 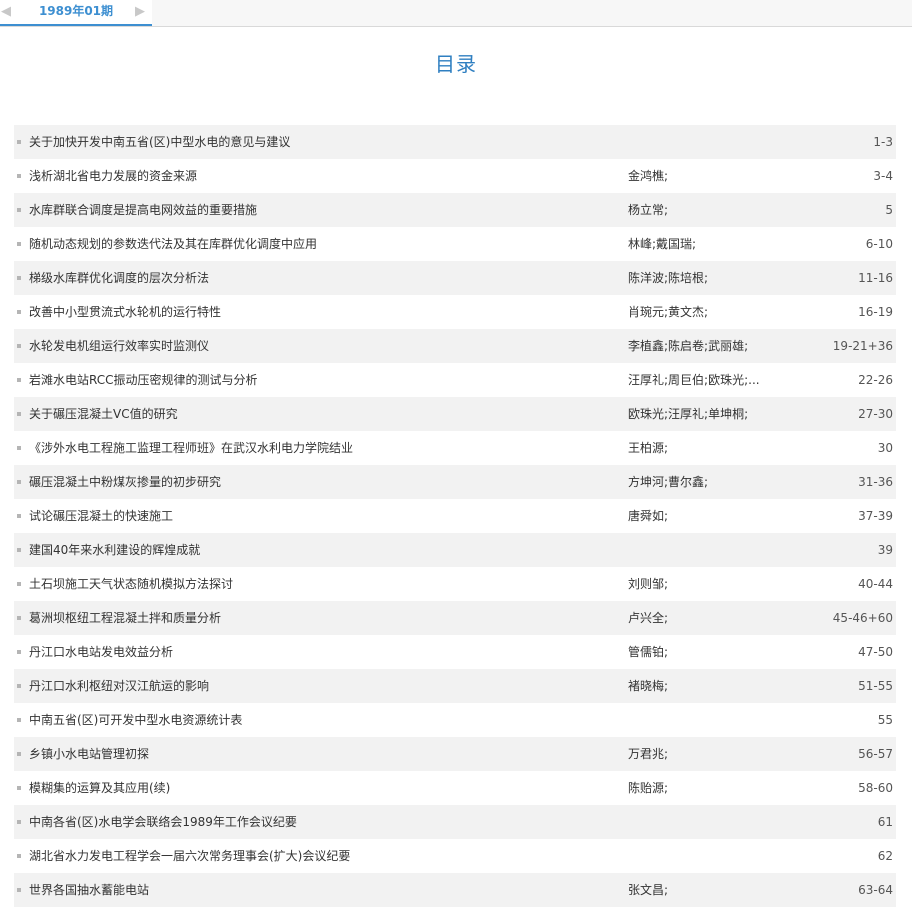 What do you see at coordinates (708, 210) in the screenshot?
I see `article-authors: 杨立常;` at bounding box center [708, 210].